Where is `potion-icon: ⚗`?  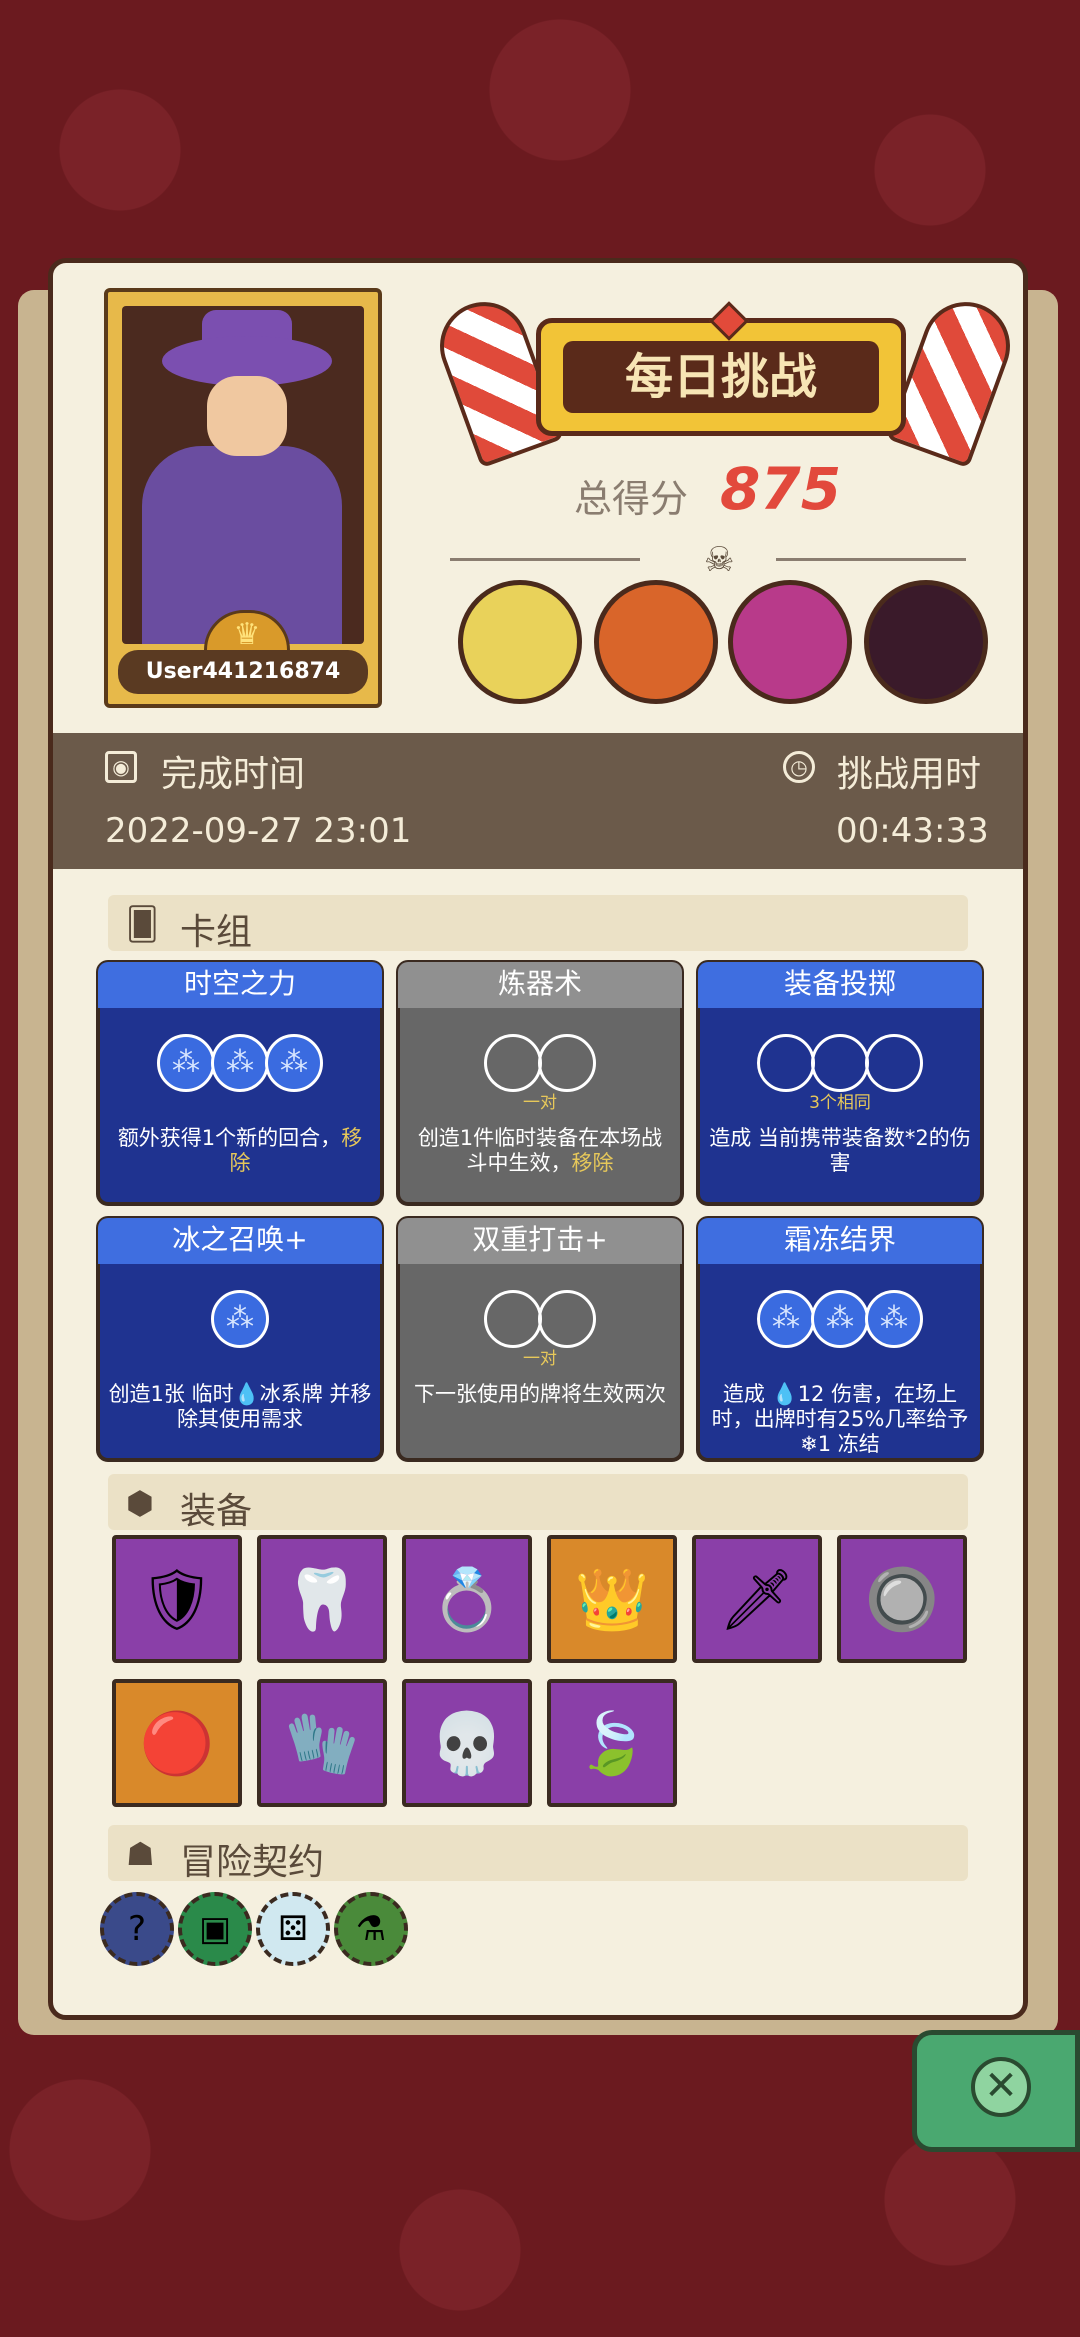 potion-icon: ⚗ is located at coordinates (371, 1929).